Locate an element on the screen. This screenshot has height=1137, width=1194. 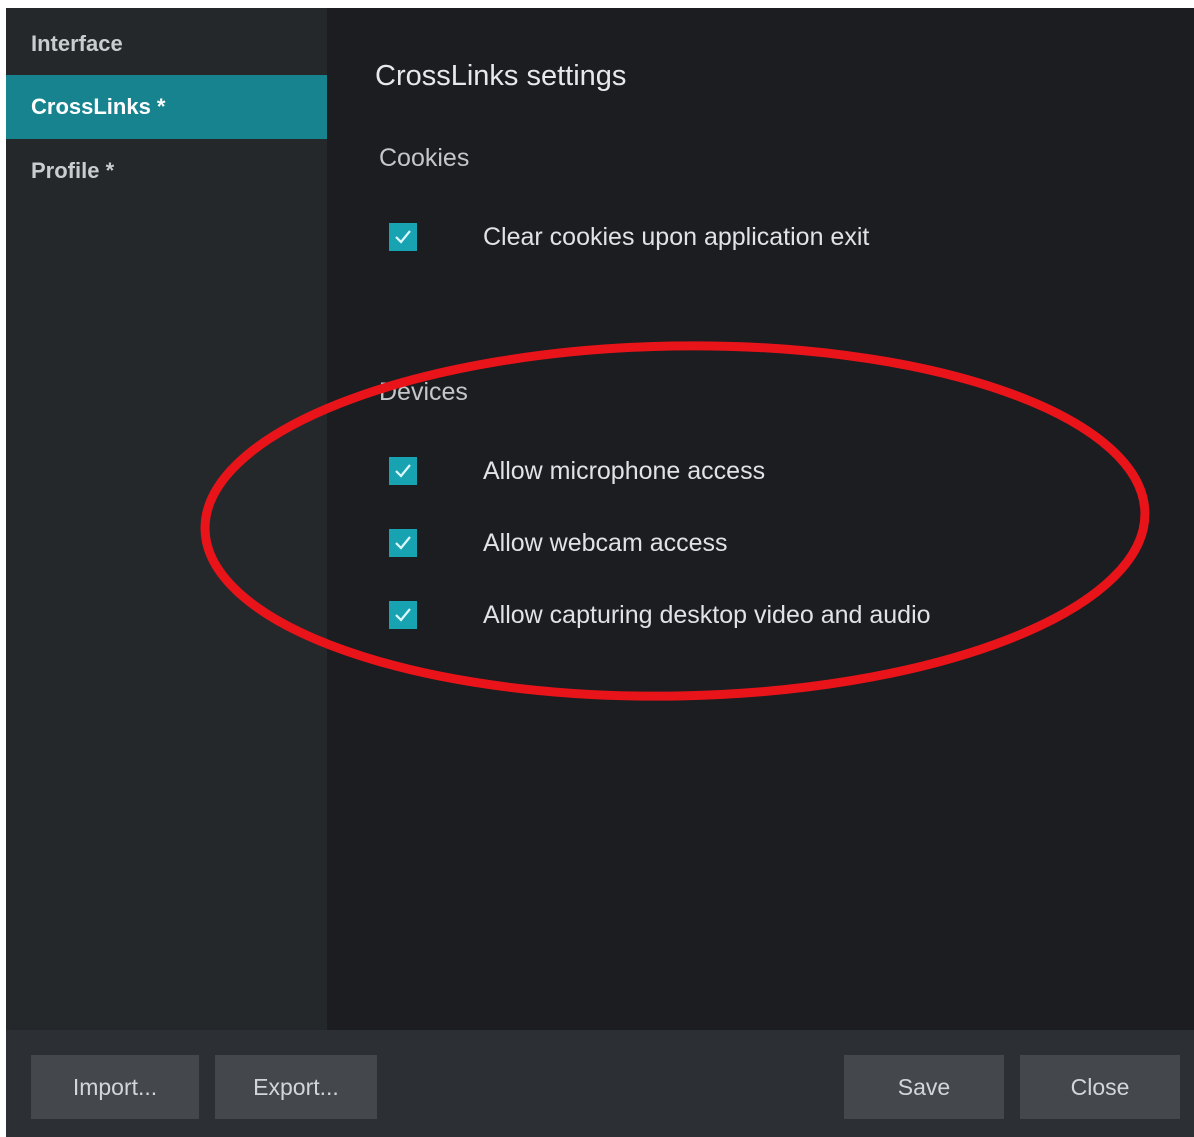
checkbox-clear-cookies is located at coordinates (403, 237).